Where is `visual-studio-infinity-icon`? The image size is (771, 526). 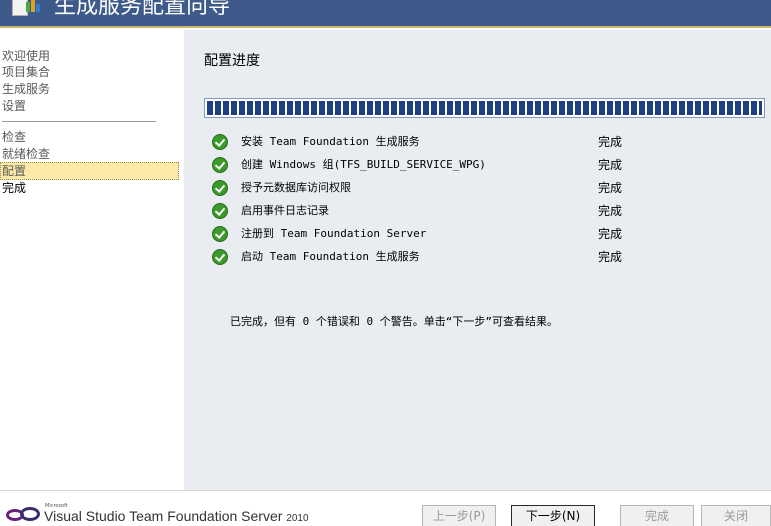
visual-studio-infinity-icon is located at coordinates (23, 515).